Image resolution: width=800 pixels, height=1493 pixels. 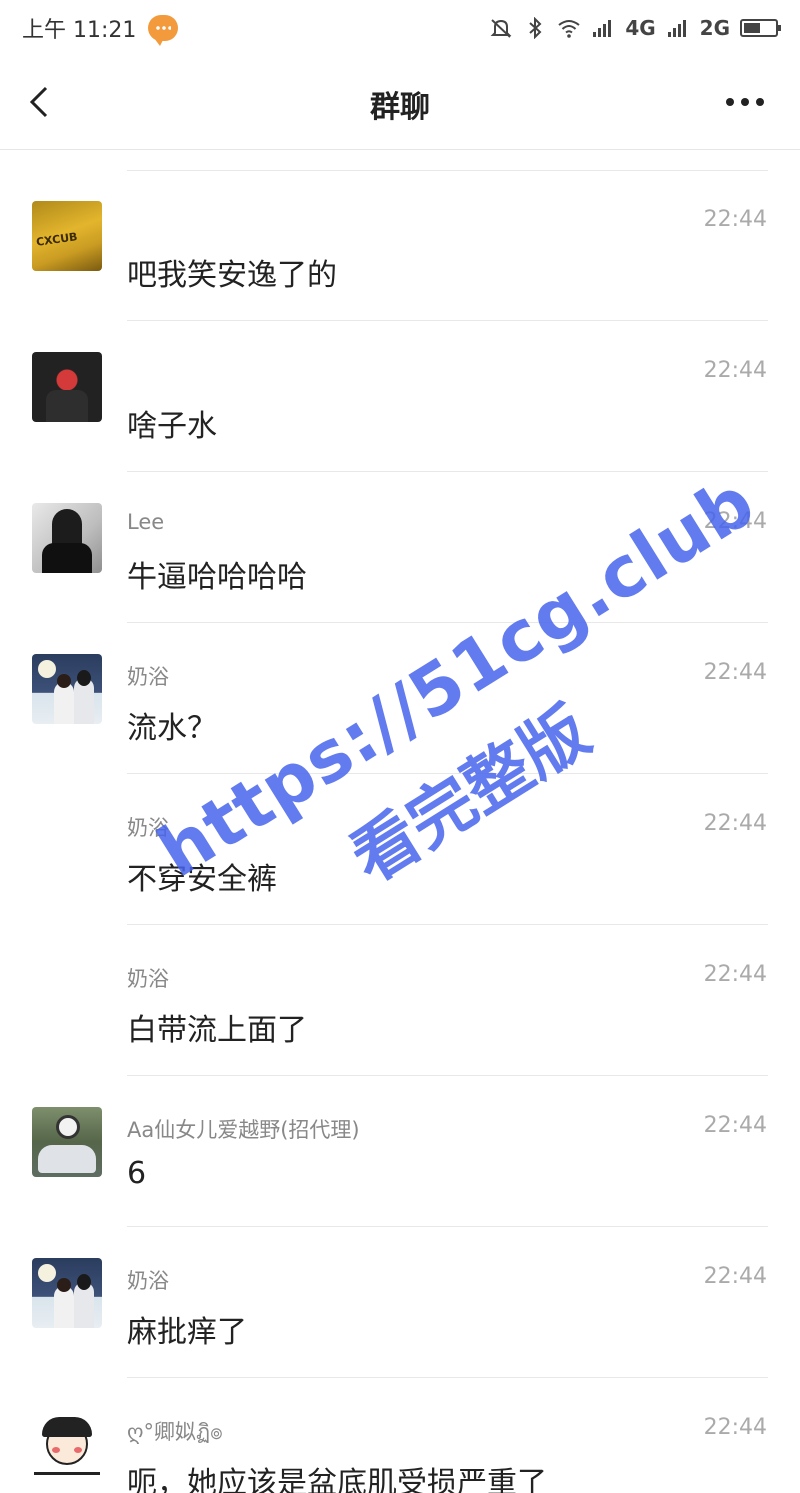 I want to click on list-item: Lee 22:44 牛逼哈哈哈哈, so click(x=400, y=547).